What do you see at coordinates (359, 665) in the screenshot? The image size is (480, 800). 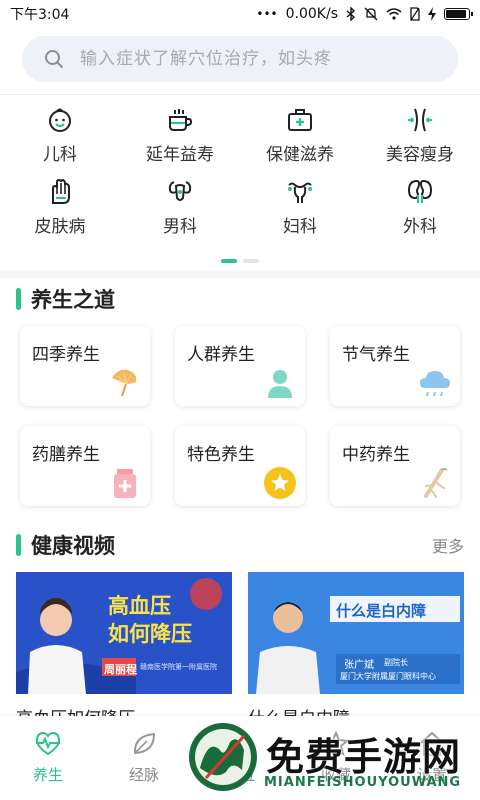 I see `doctor-name: 张广斌` at bounding box center [359, 665].